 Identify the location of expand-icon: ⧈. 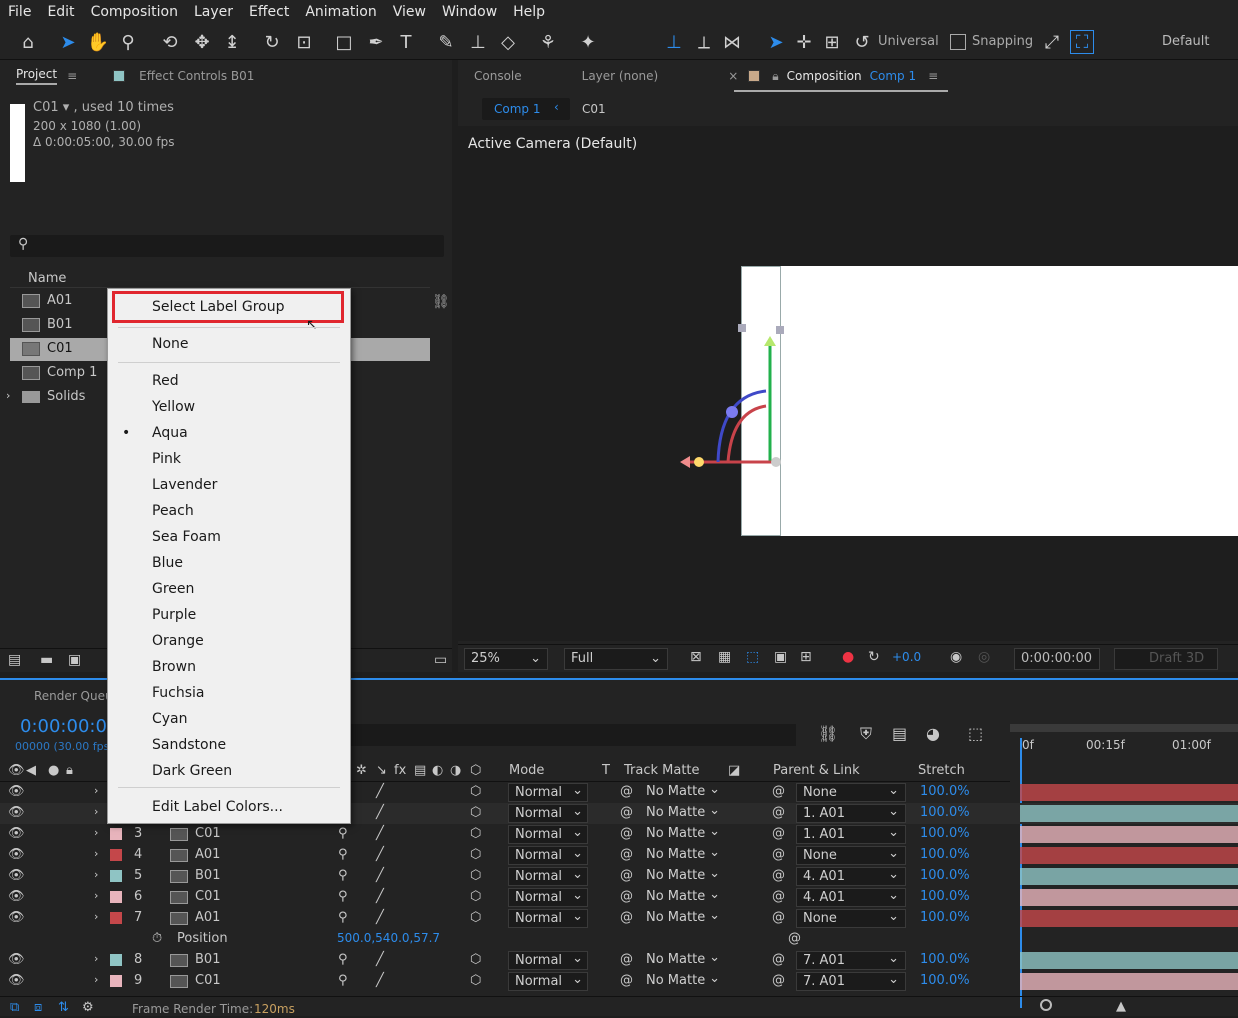
(38, 1007).